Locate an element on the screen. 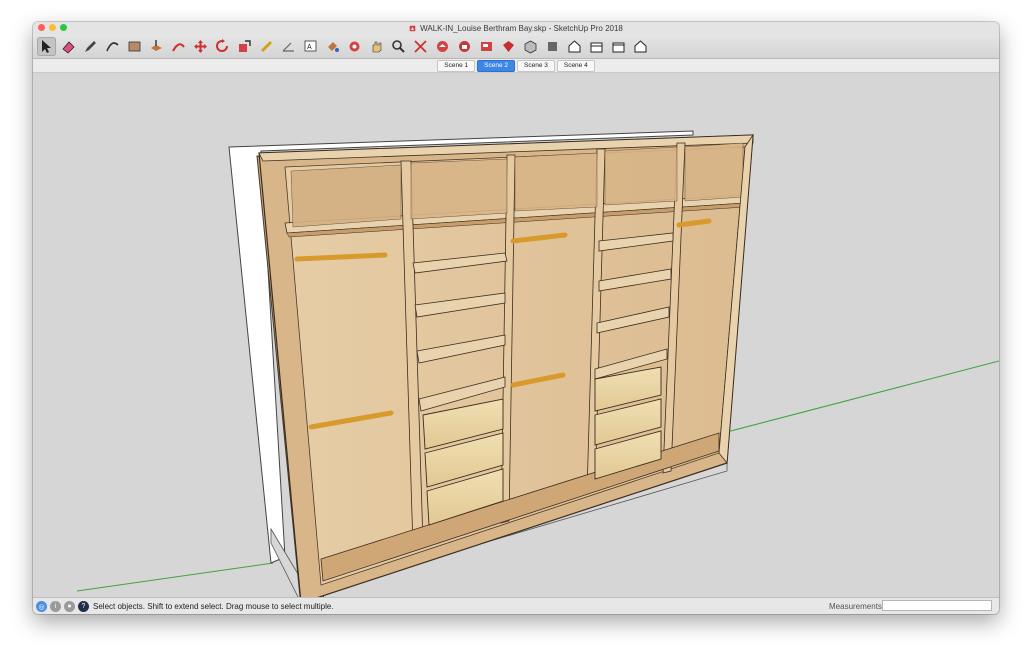  back-view-icon is located at coordinates (618, 47).